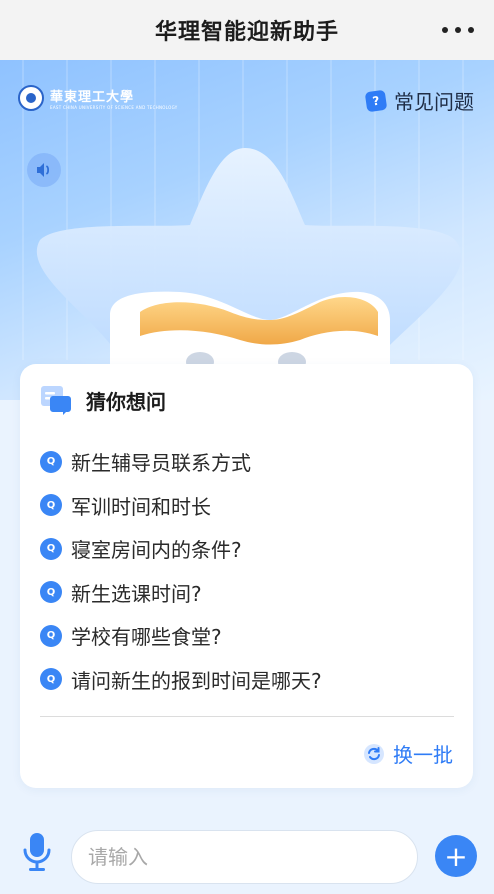 This screenshot has width=494, height=894. Describe the element at coordinates (423, 755) in the screenshot. I see `refresh-label: 换一批` at that location.